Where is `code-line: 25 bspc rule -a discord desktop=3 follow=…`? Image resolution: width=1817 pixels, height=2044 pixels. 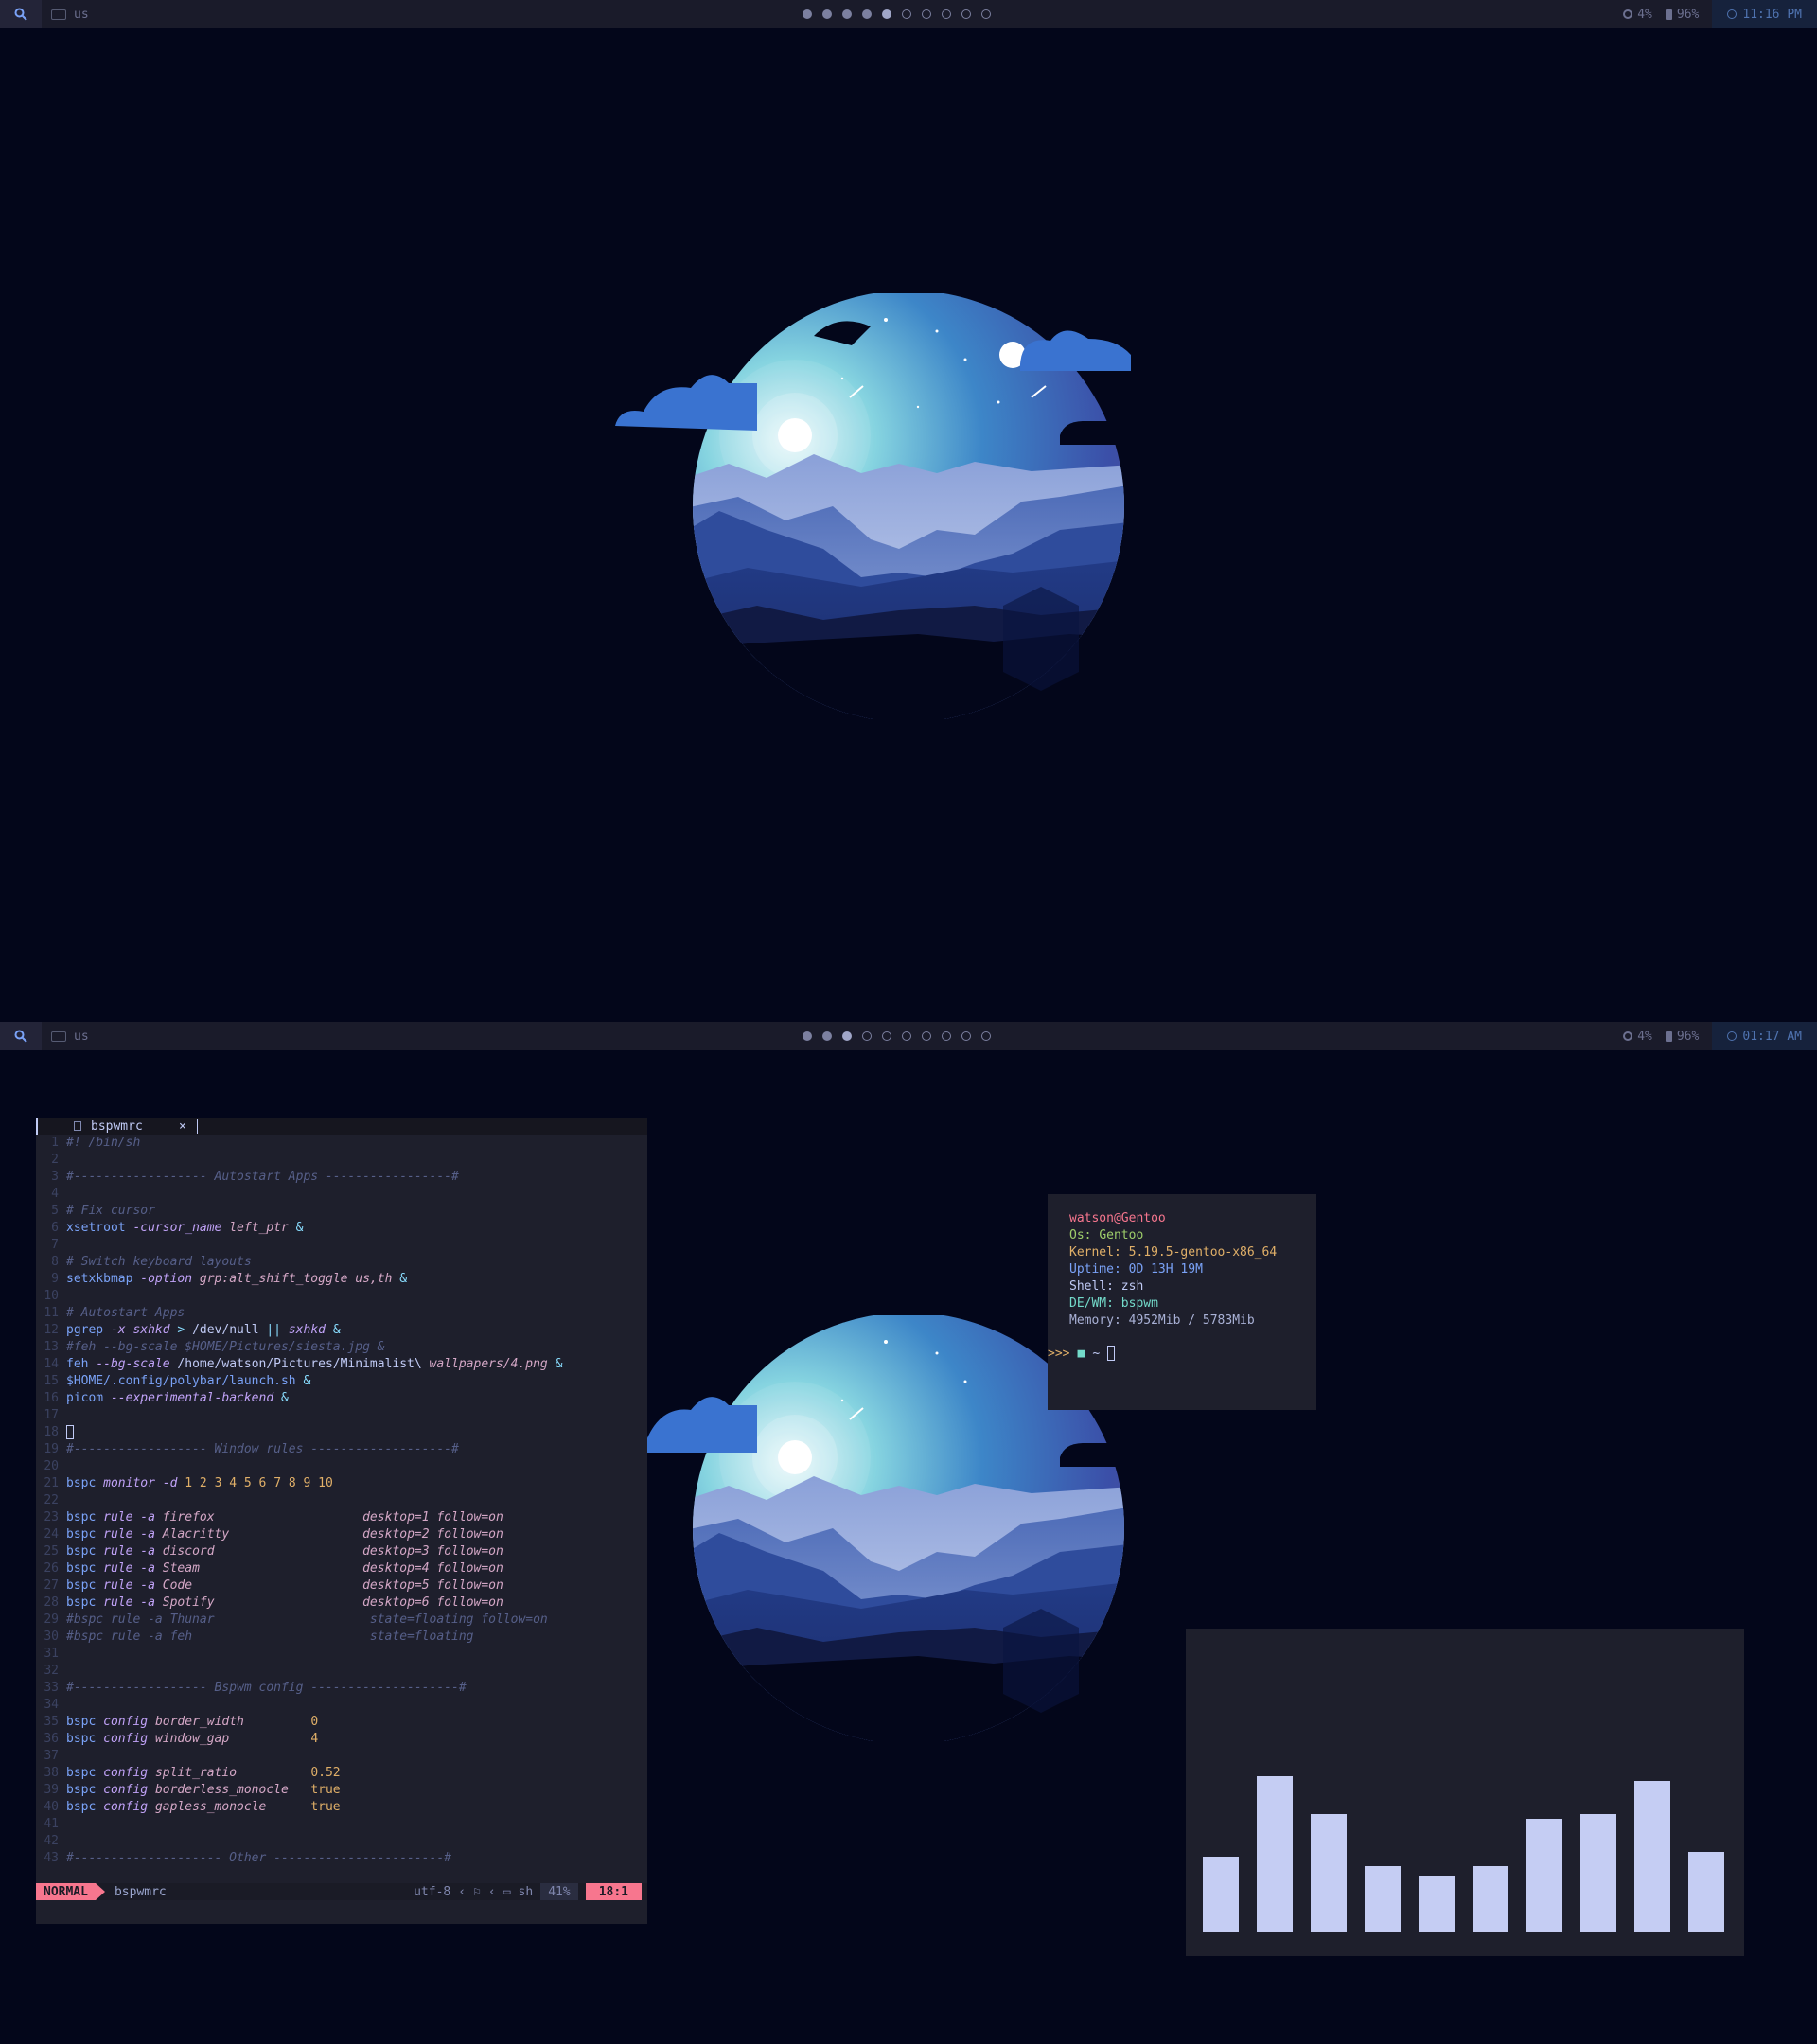
code-line: 25 bspc rule -a discord desktop=3 follow=… is located at coordinates (341, 1551).